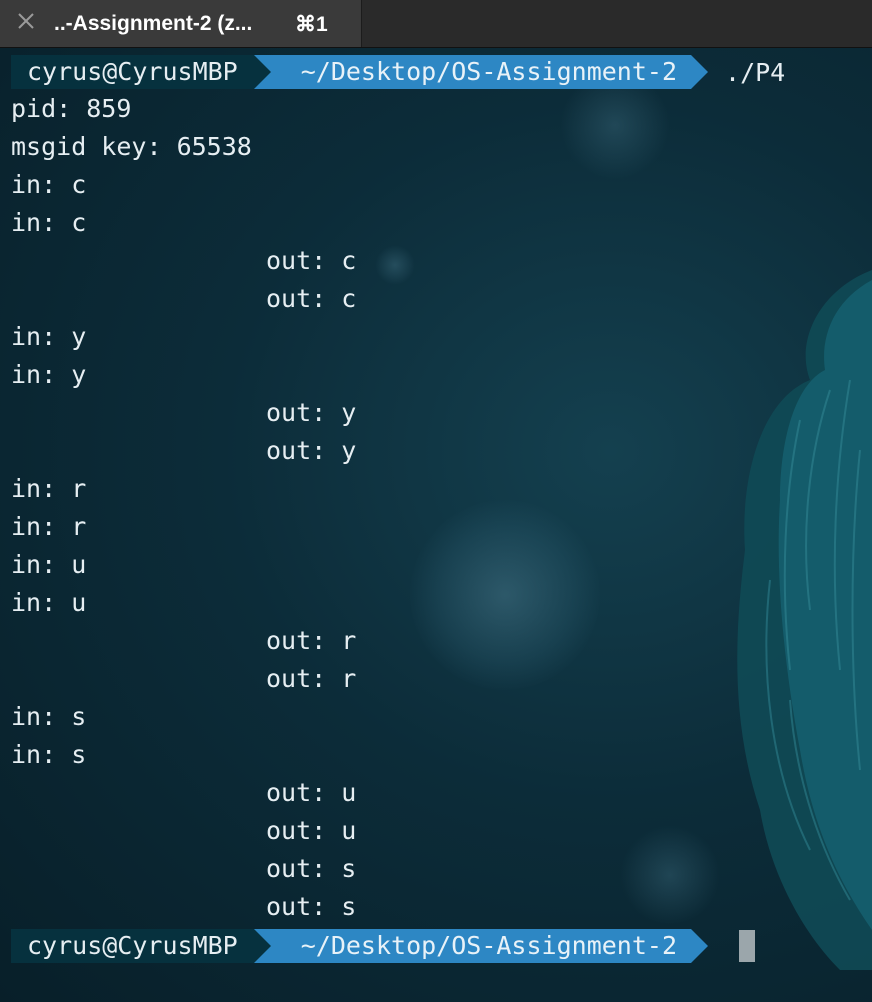  What do you see at coordinates (436, 24) in the screenshot?
I see `tab-bar: ..-Assignment-2 (z... ⌘1` at bounding box center [436, 24].